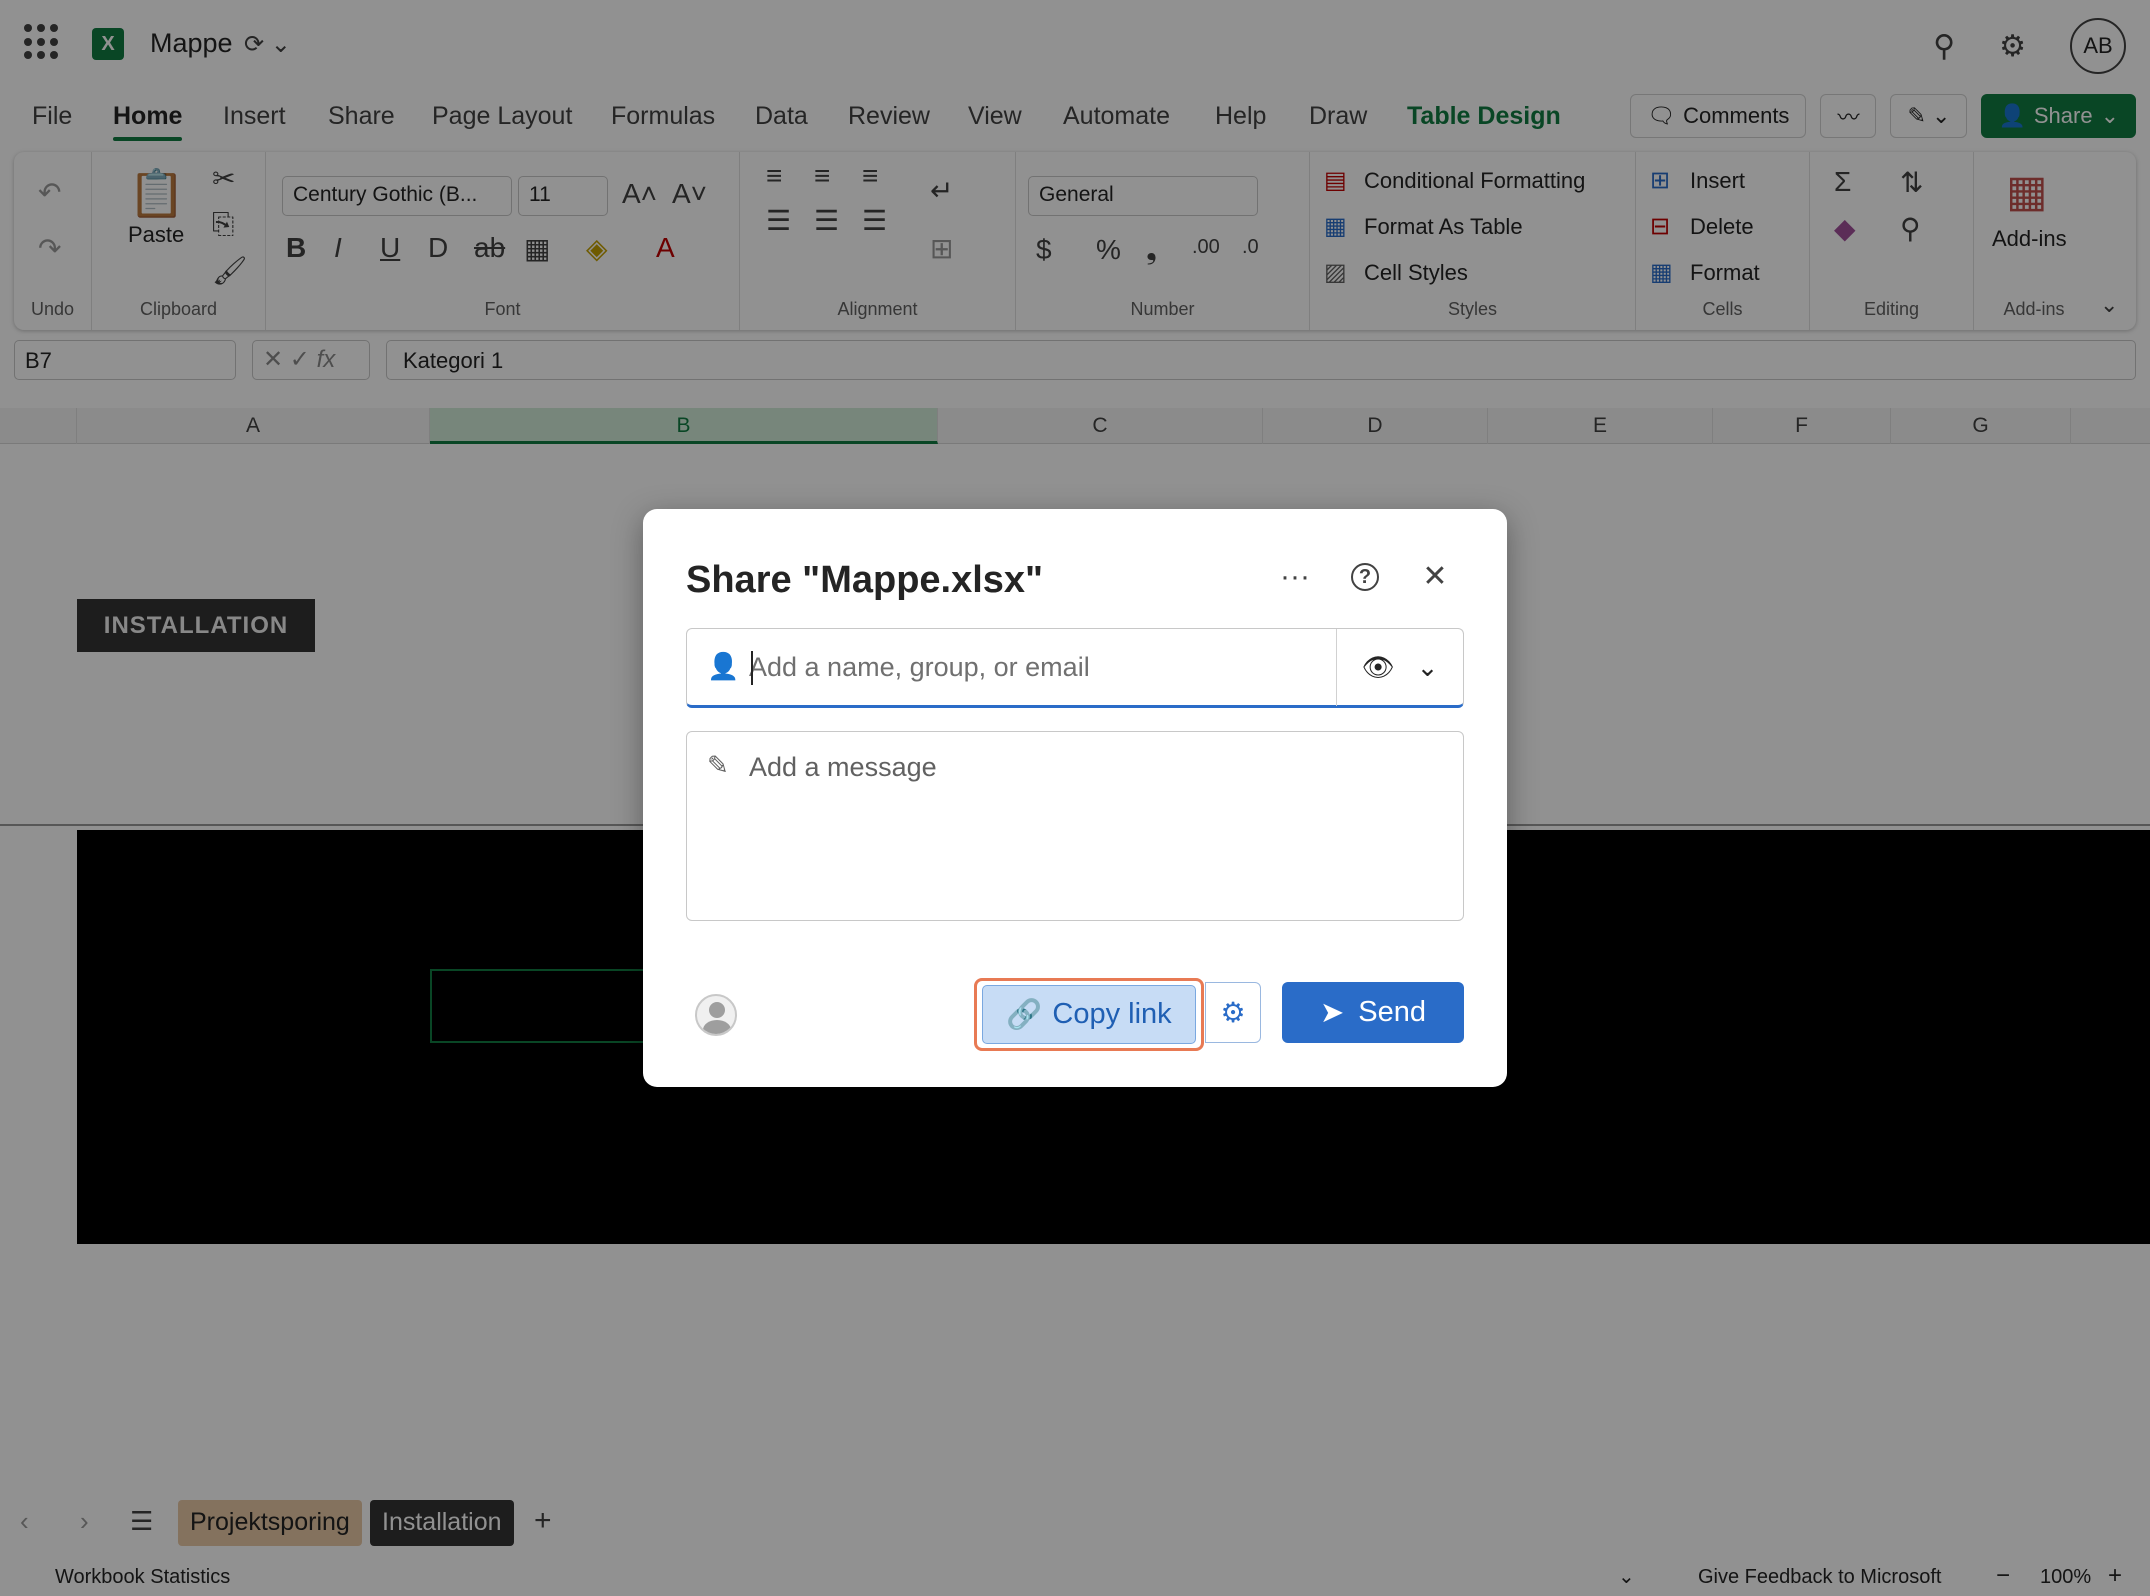 The height and width of the screenshot is (1596, 2150). What do you see at coordinates (752, 668) in the screenshot?
I see `text-caret` at bounding box center [752, 668].